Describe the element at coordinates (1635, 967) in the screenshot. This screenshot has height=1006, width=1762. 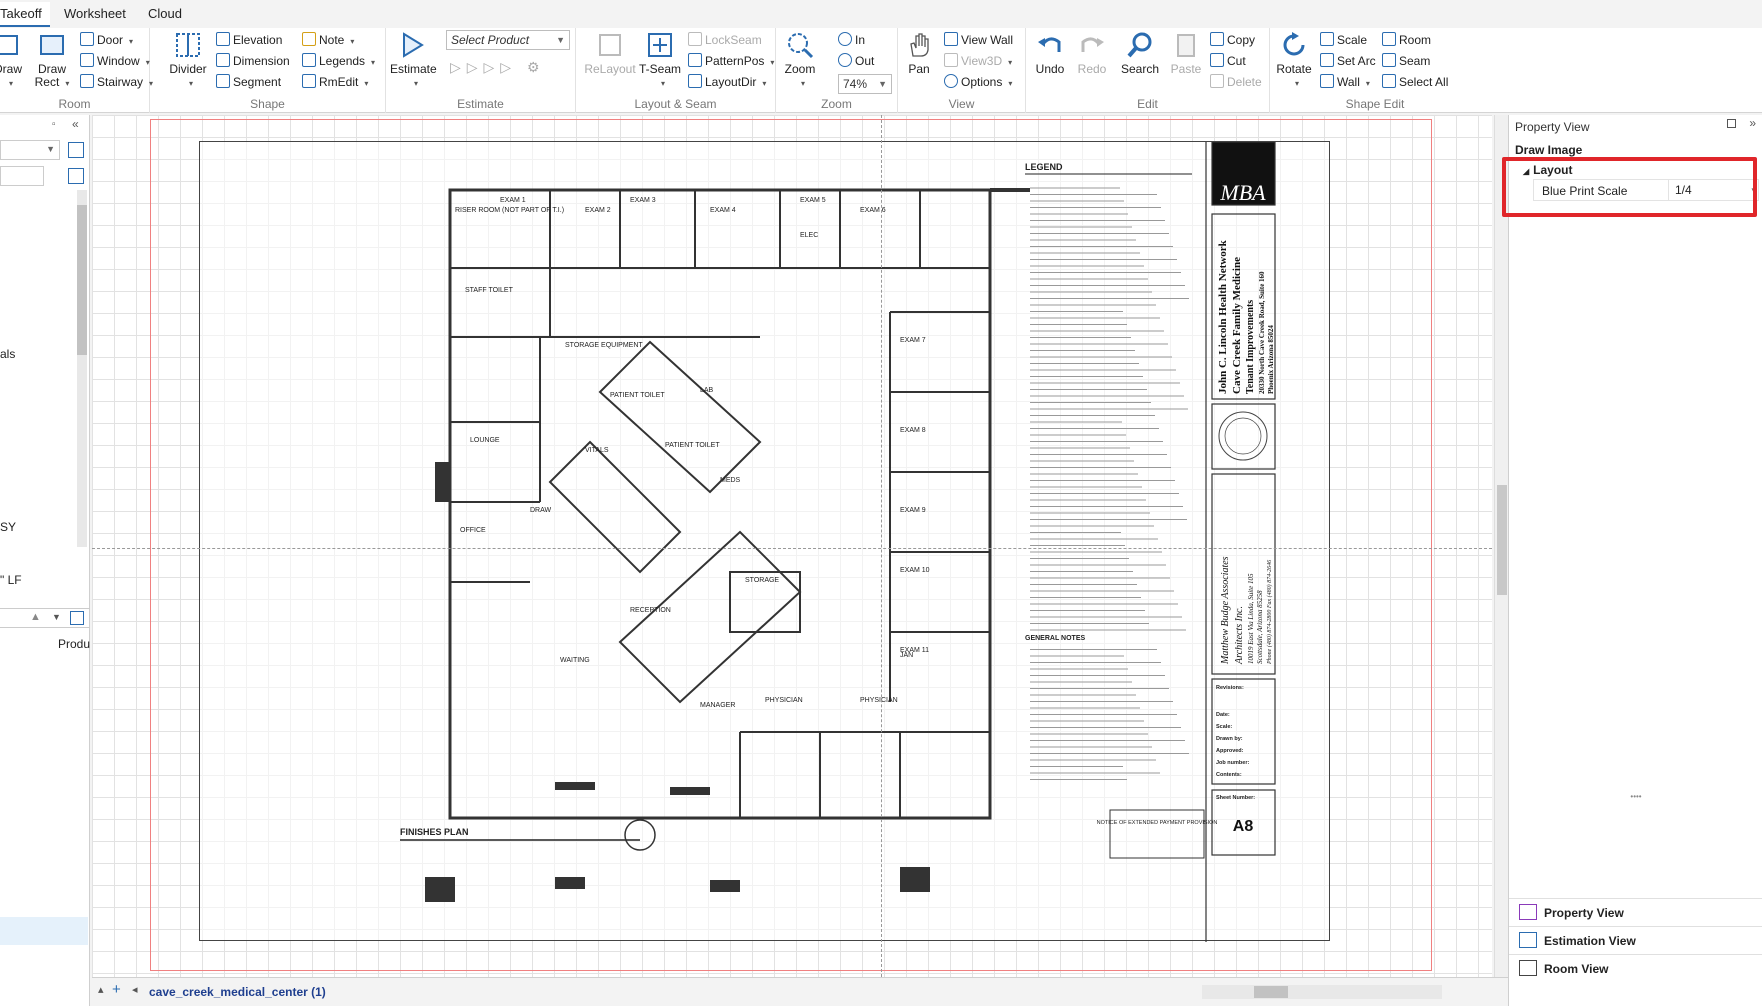
I see `panel-tab-room-view: Room View` at that location.